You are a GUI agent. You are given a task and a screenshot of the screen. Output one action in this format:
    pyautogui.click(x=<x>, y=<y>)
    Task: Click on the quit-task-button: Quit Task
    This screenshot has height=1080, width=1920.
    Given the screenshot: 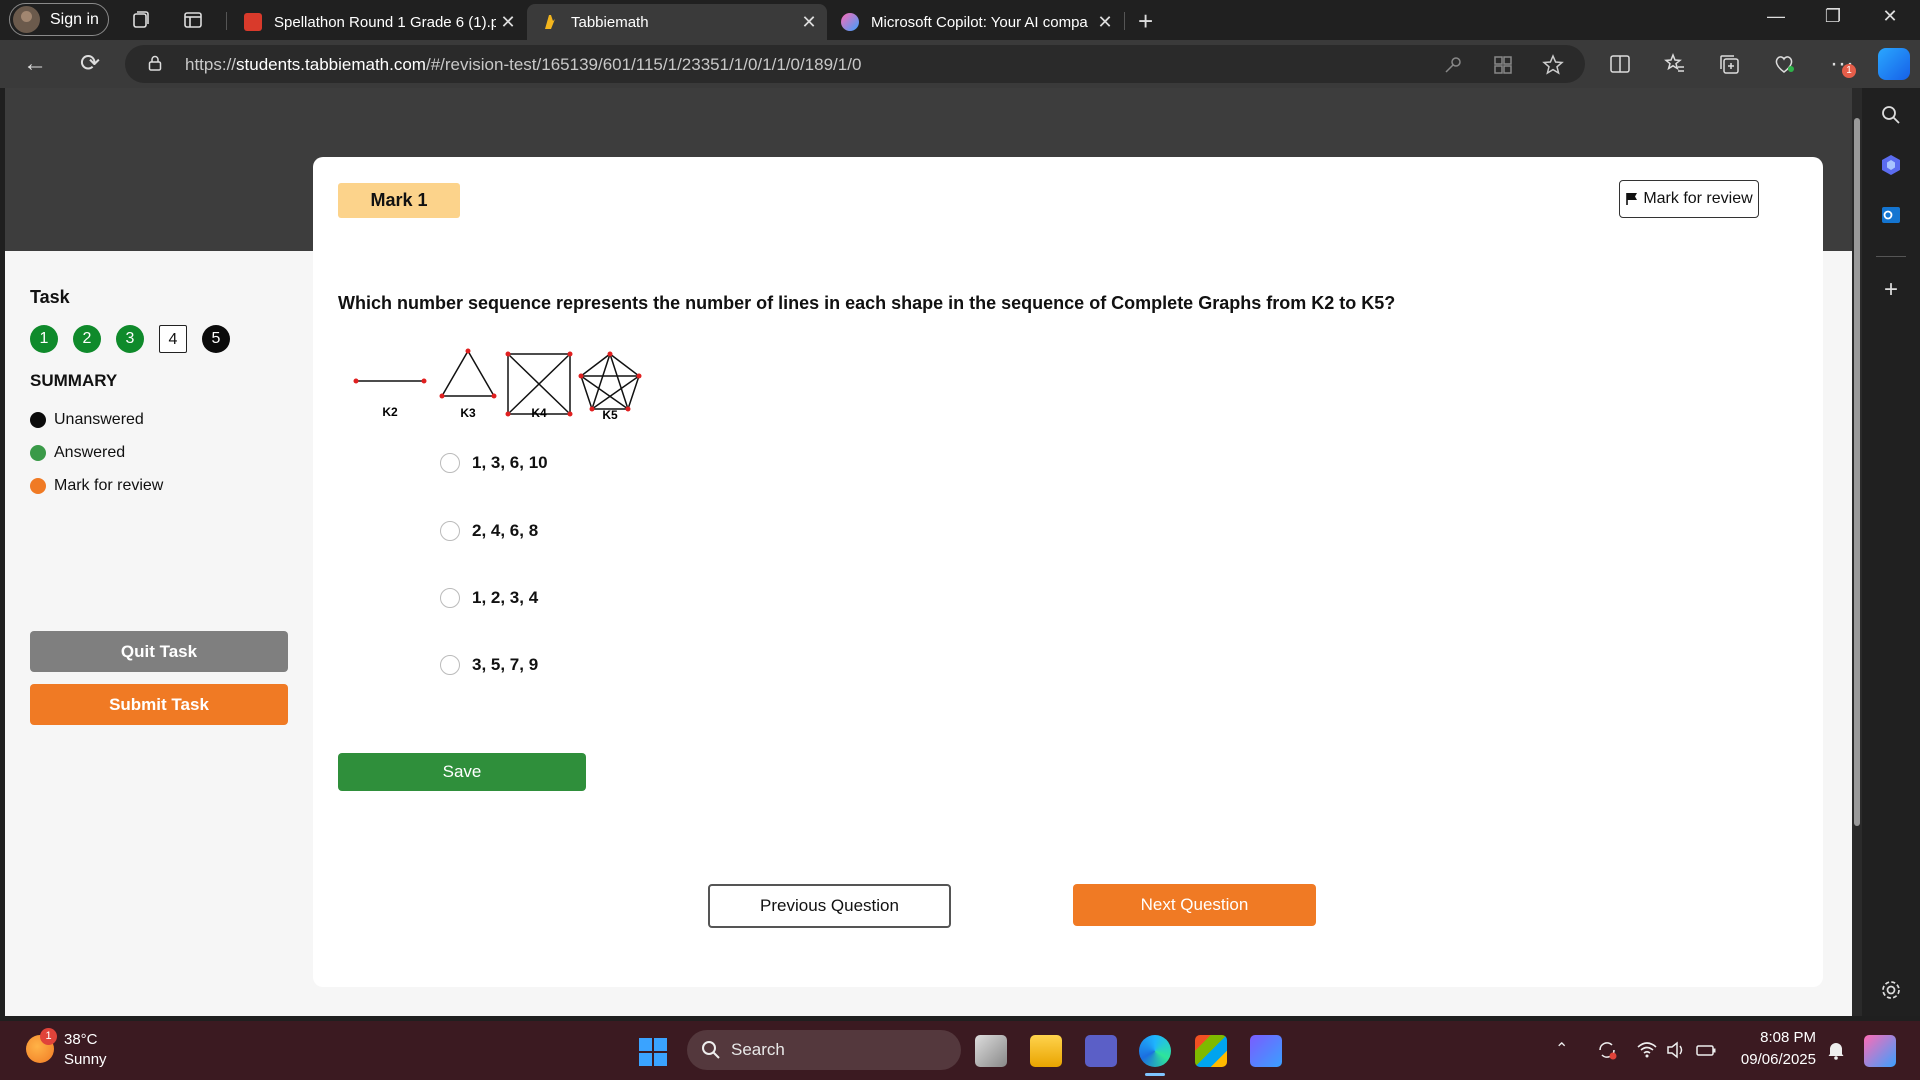 What is the action you would take?
    pyautogui.click(x=159, y=651)
    